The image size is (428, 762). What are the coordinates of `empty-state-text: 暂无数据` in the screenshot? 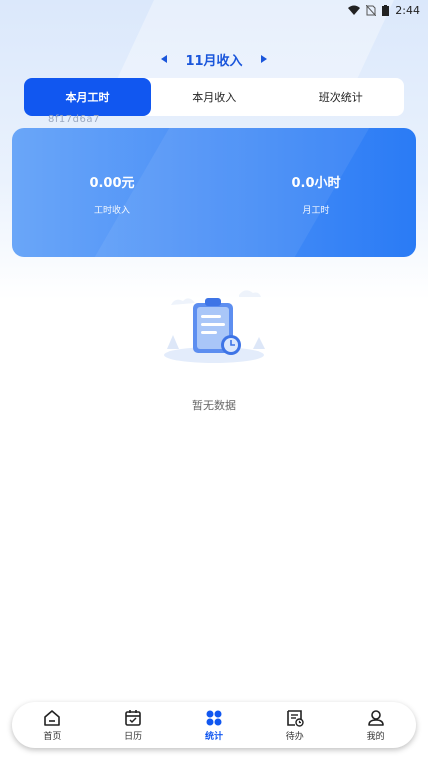 It's located at (214, 405).